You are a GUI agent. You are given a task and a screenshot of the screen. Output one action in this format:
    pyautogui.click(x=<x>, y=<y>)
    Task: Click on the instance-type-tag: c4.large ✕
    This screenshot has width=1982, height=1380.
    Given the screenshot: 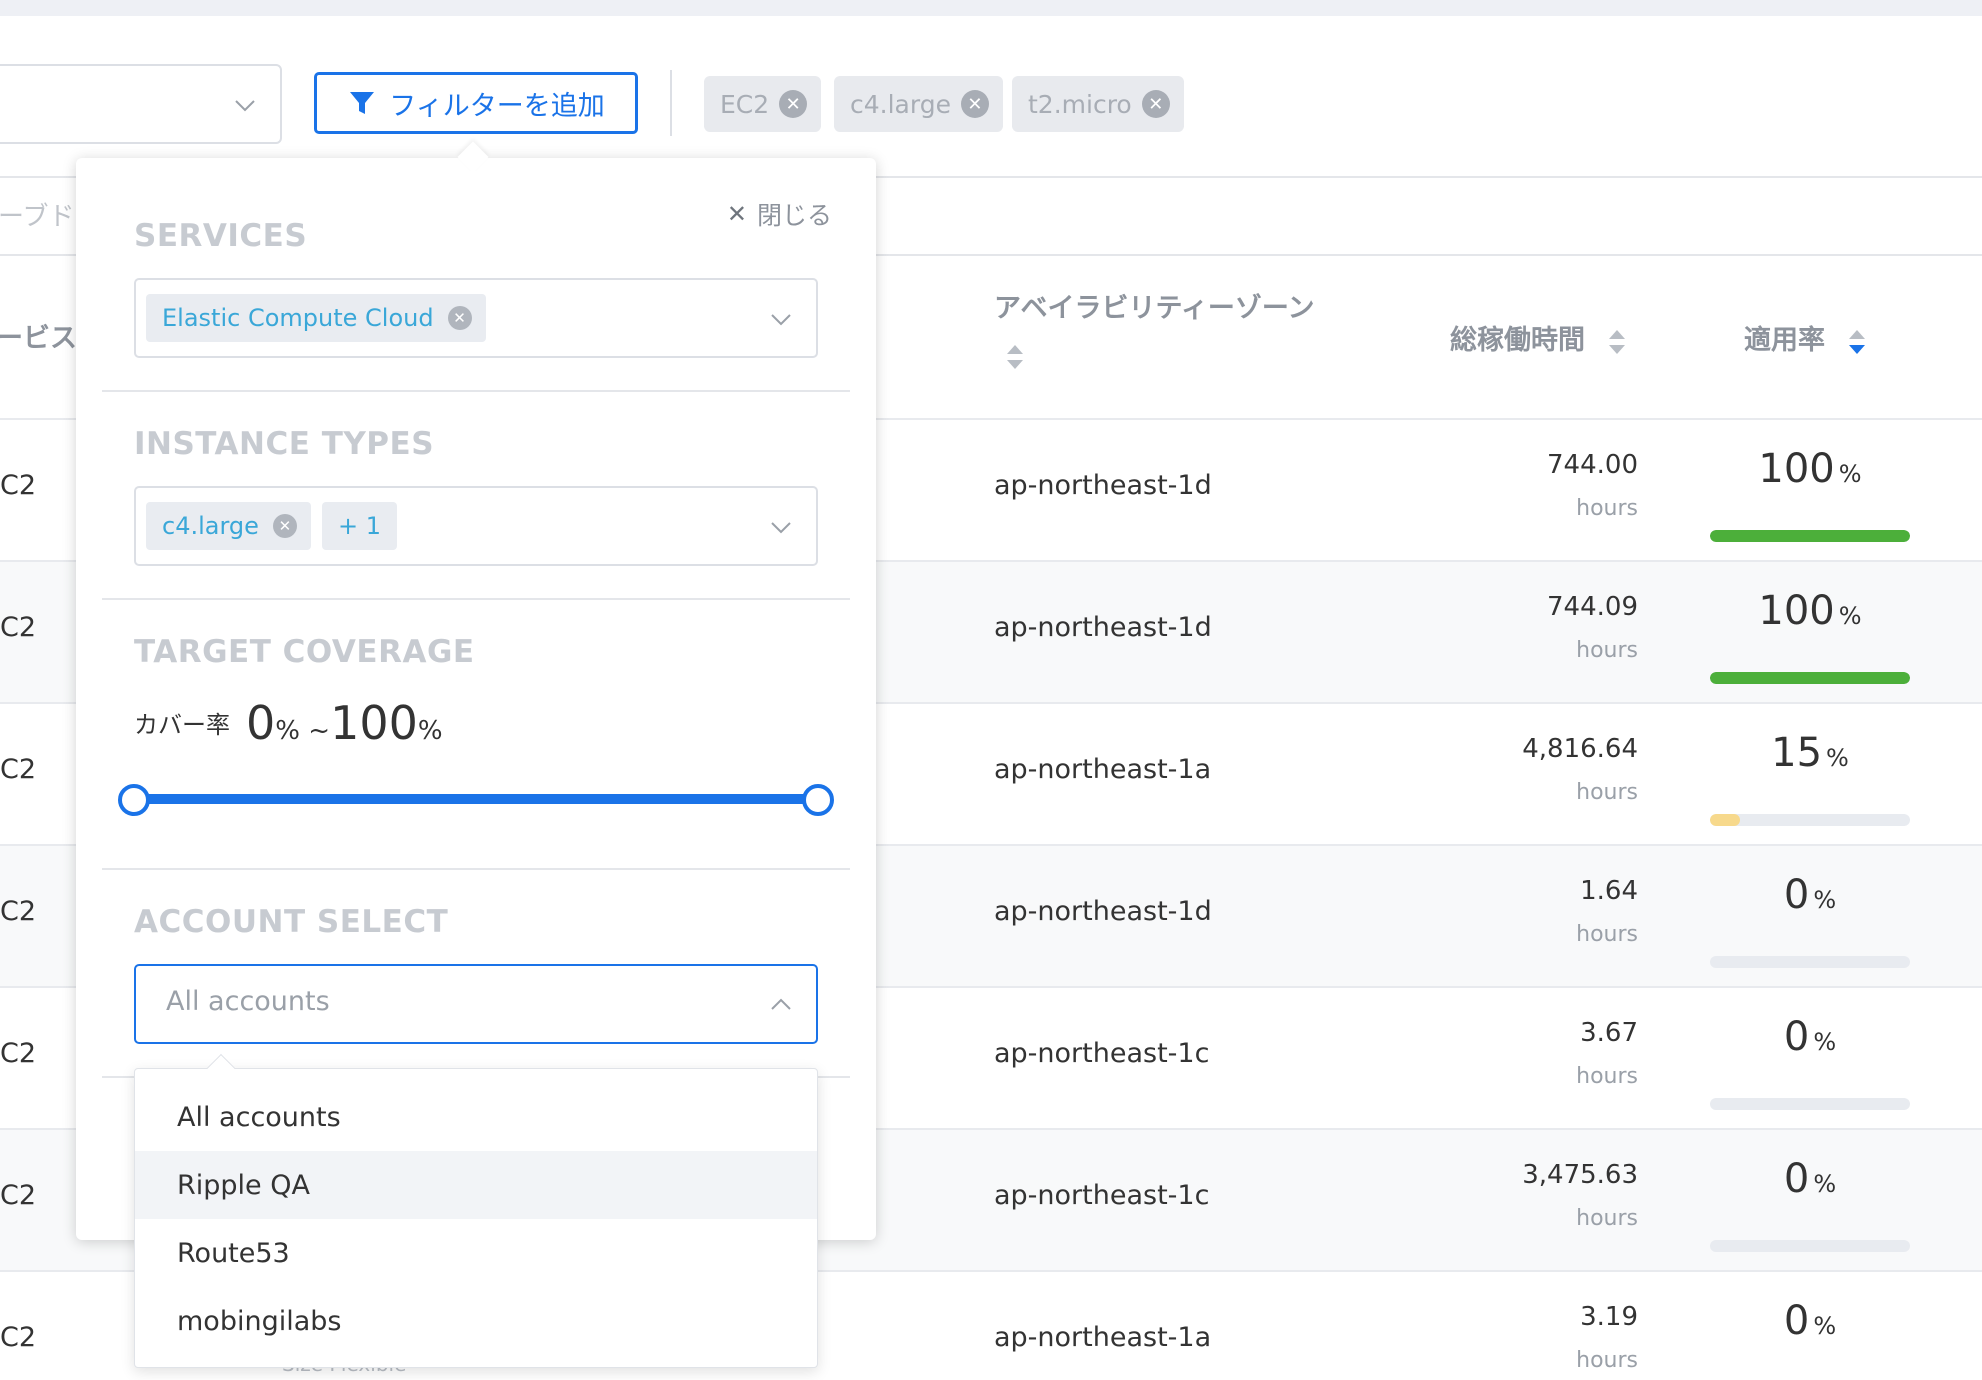 What is the action you would take?
    pyautogui.click(x=228, y=526)
    